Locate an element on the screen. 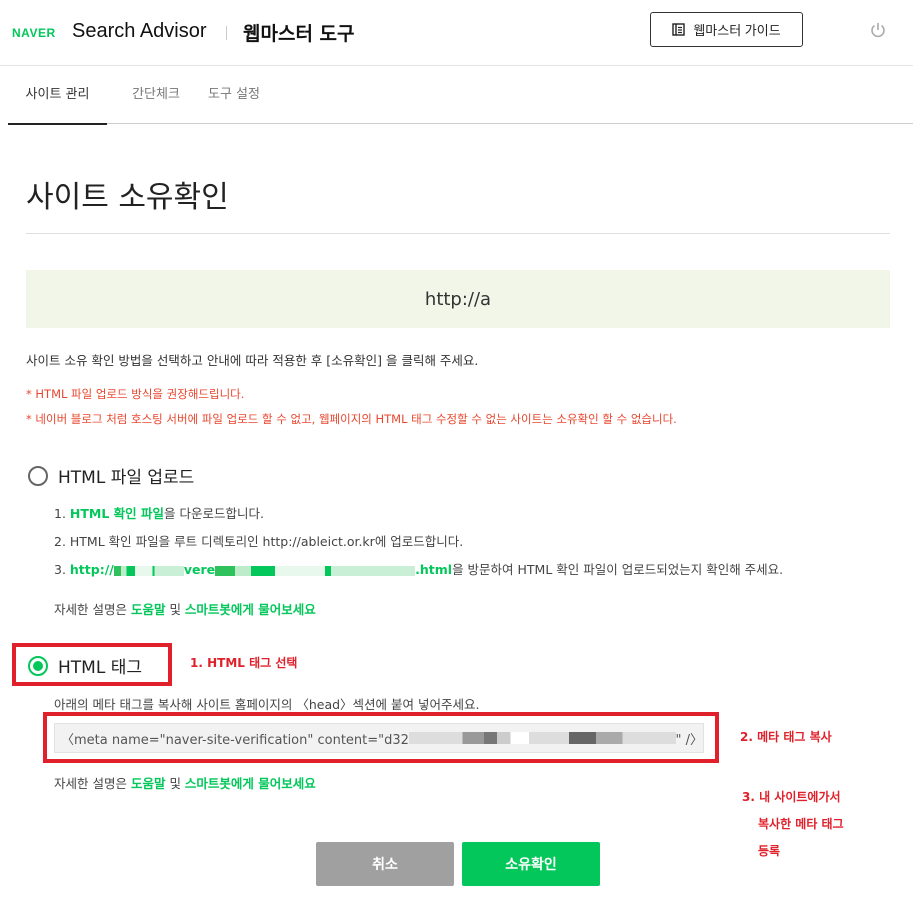  verify-url-end: .html is located at coordinates (434, 569).